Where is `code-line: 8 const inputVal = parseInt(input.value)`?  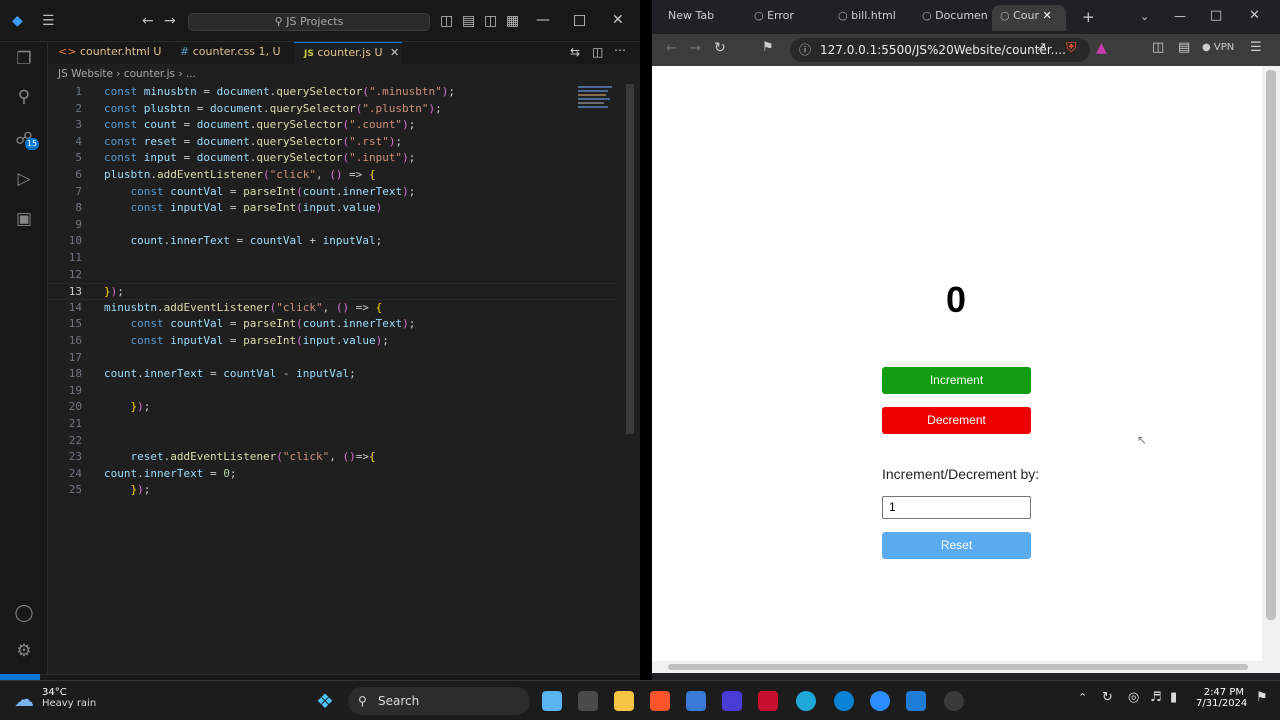 code-line: 8 const inputVal = parseInt(input.value) is located at coordinates (333, 208).